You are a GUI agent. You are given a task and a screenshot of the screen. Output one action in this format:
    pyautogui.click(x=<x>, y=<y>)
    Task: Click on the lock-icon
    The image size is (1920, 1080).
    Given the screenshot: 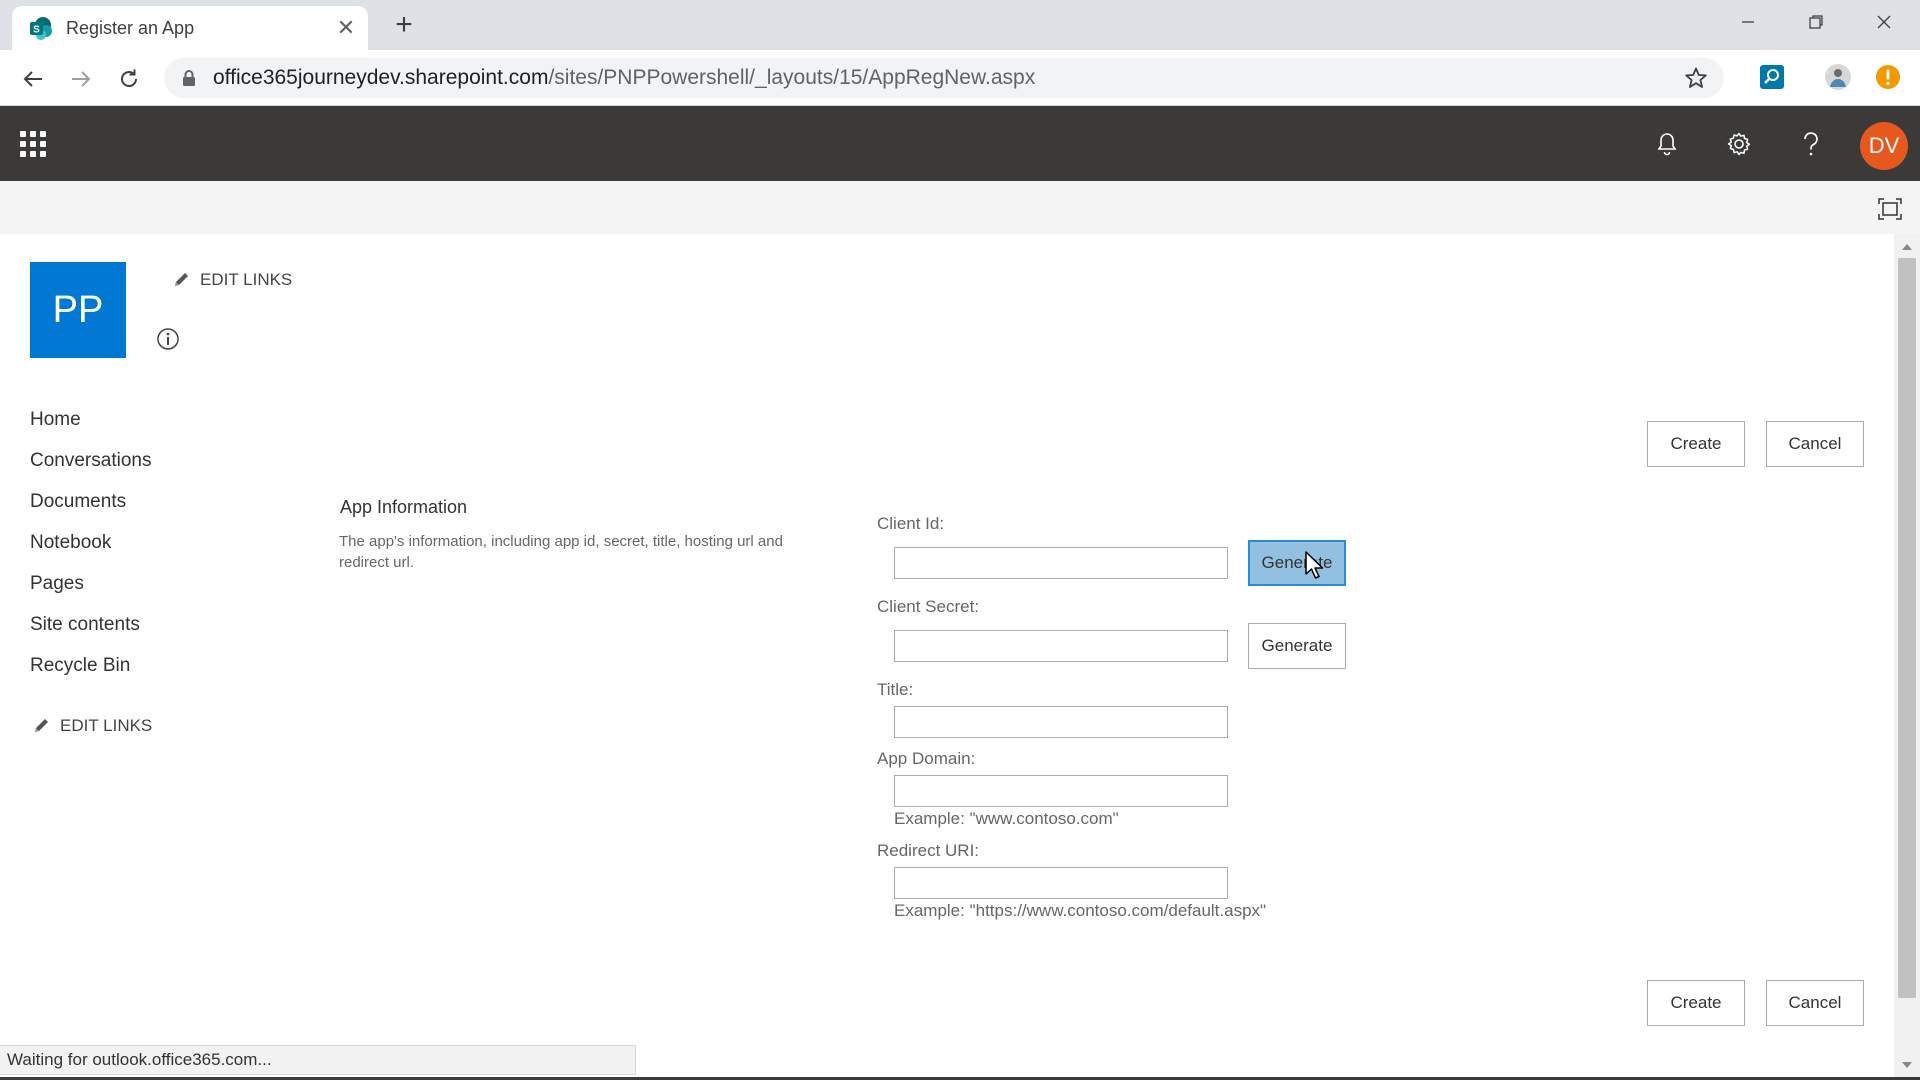 What is the action you would take?
    pyautogui.click(x=189, y=78)
    